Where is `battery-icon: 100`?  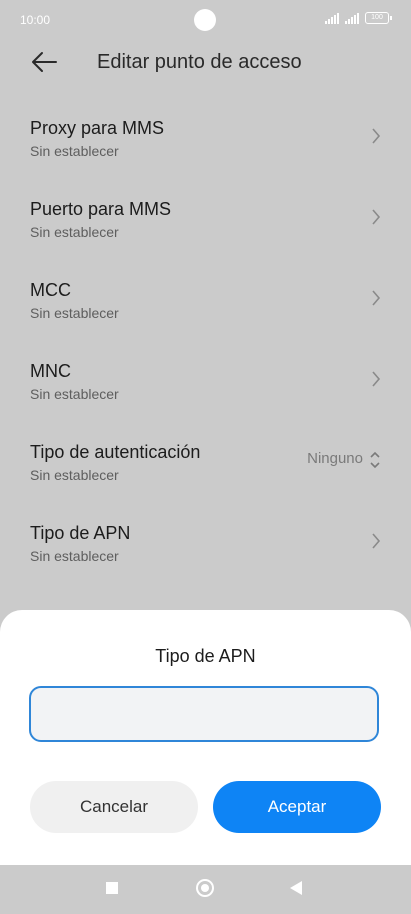
battery-icon: 100 is located at coordinates (378, 18).